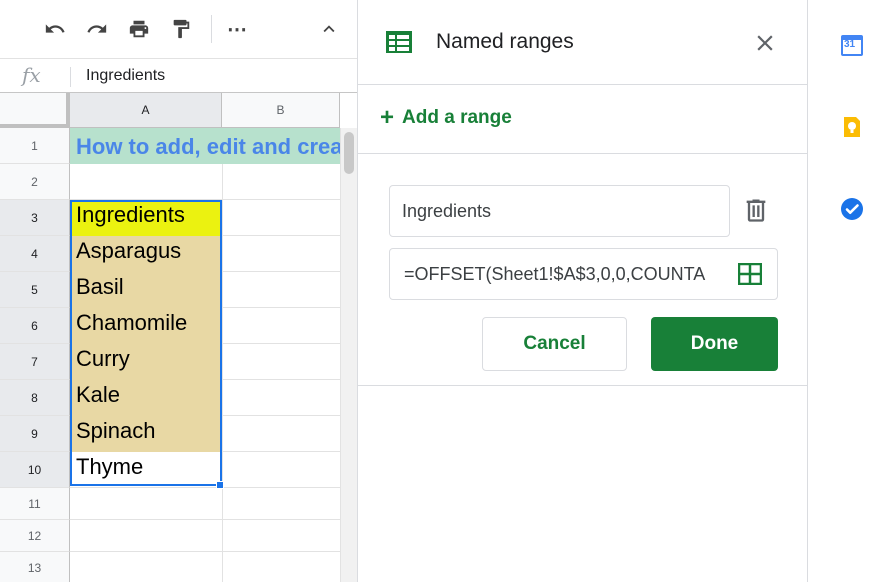 The image size is (877, 582). Describe the element at coordinates (139, 29) in the screenshot. I see `print-icon` at that location.